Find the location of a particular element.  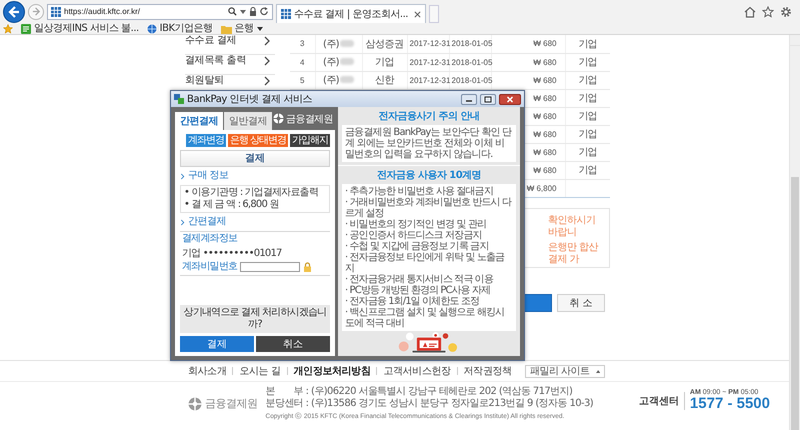

footer-link: 오시는 길 is located at coordinates (260, 371).